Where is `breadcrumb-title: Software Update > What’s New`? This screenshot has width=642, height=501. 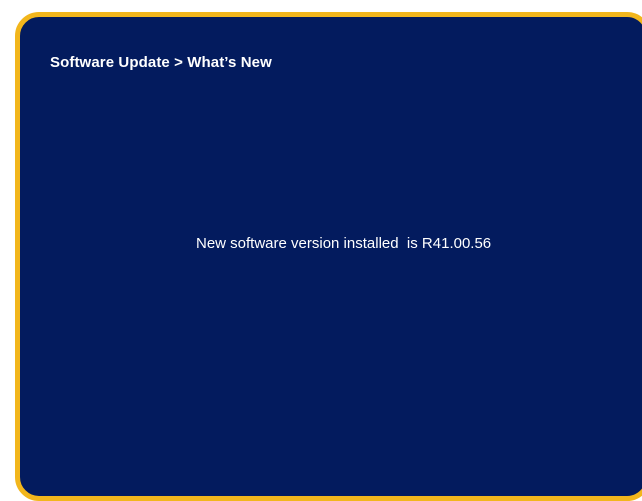
breadcrumb-title: Software Update > What’s New is located at coordinates (161, 62).